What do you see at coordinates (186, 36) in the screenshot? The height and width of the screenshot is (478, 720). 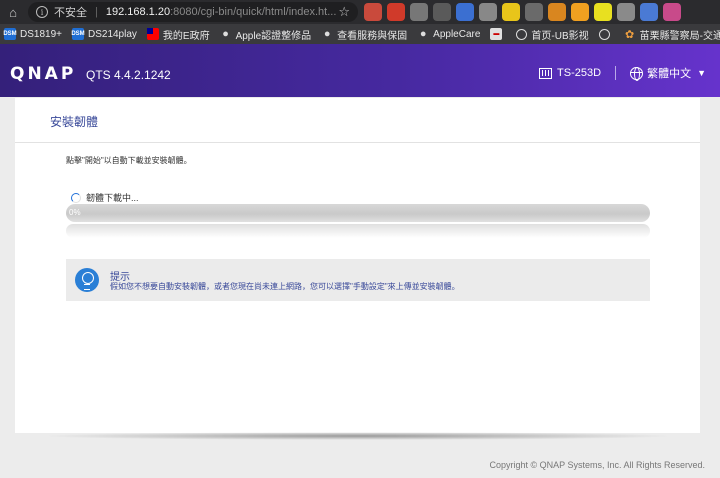 I see `bookmark-label: 我的E政府` at bounding box center [186, 36].